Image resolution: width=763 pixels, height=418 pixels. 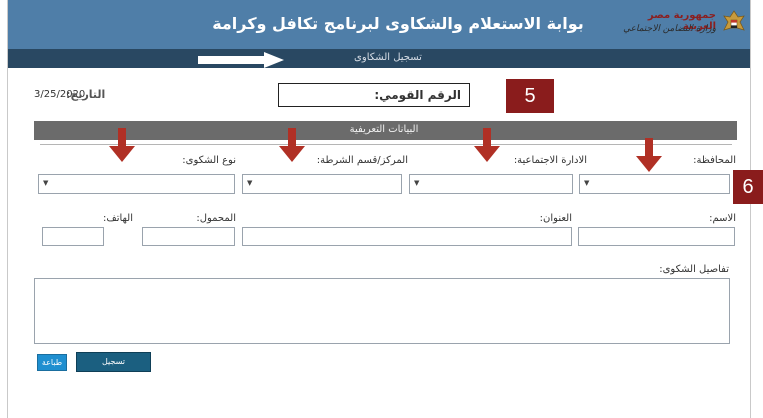 I want to click on complaint-details-textarea, so click(x=382, y=311).